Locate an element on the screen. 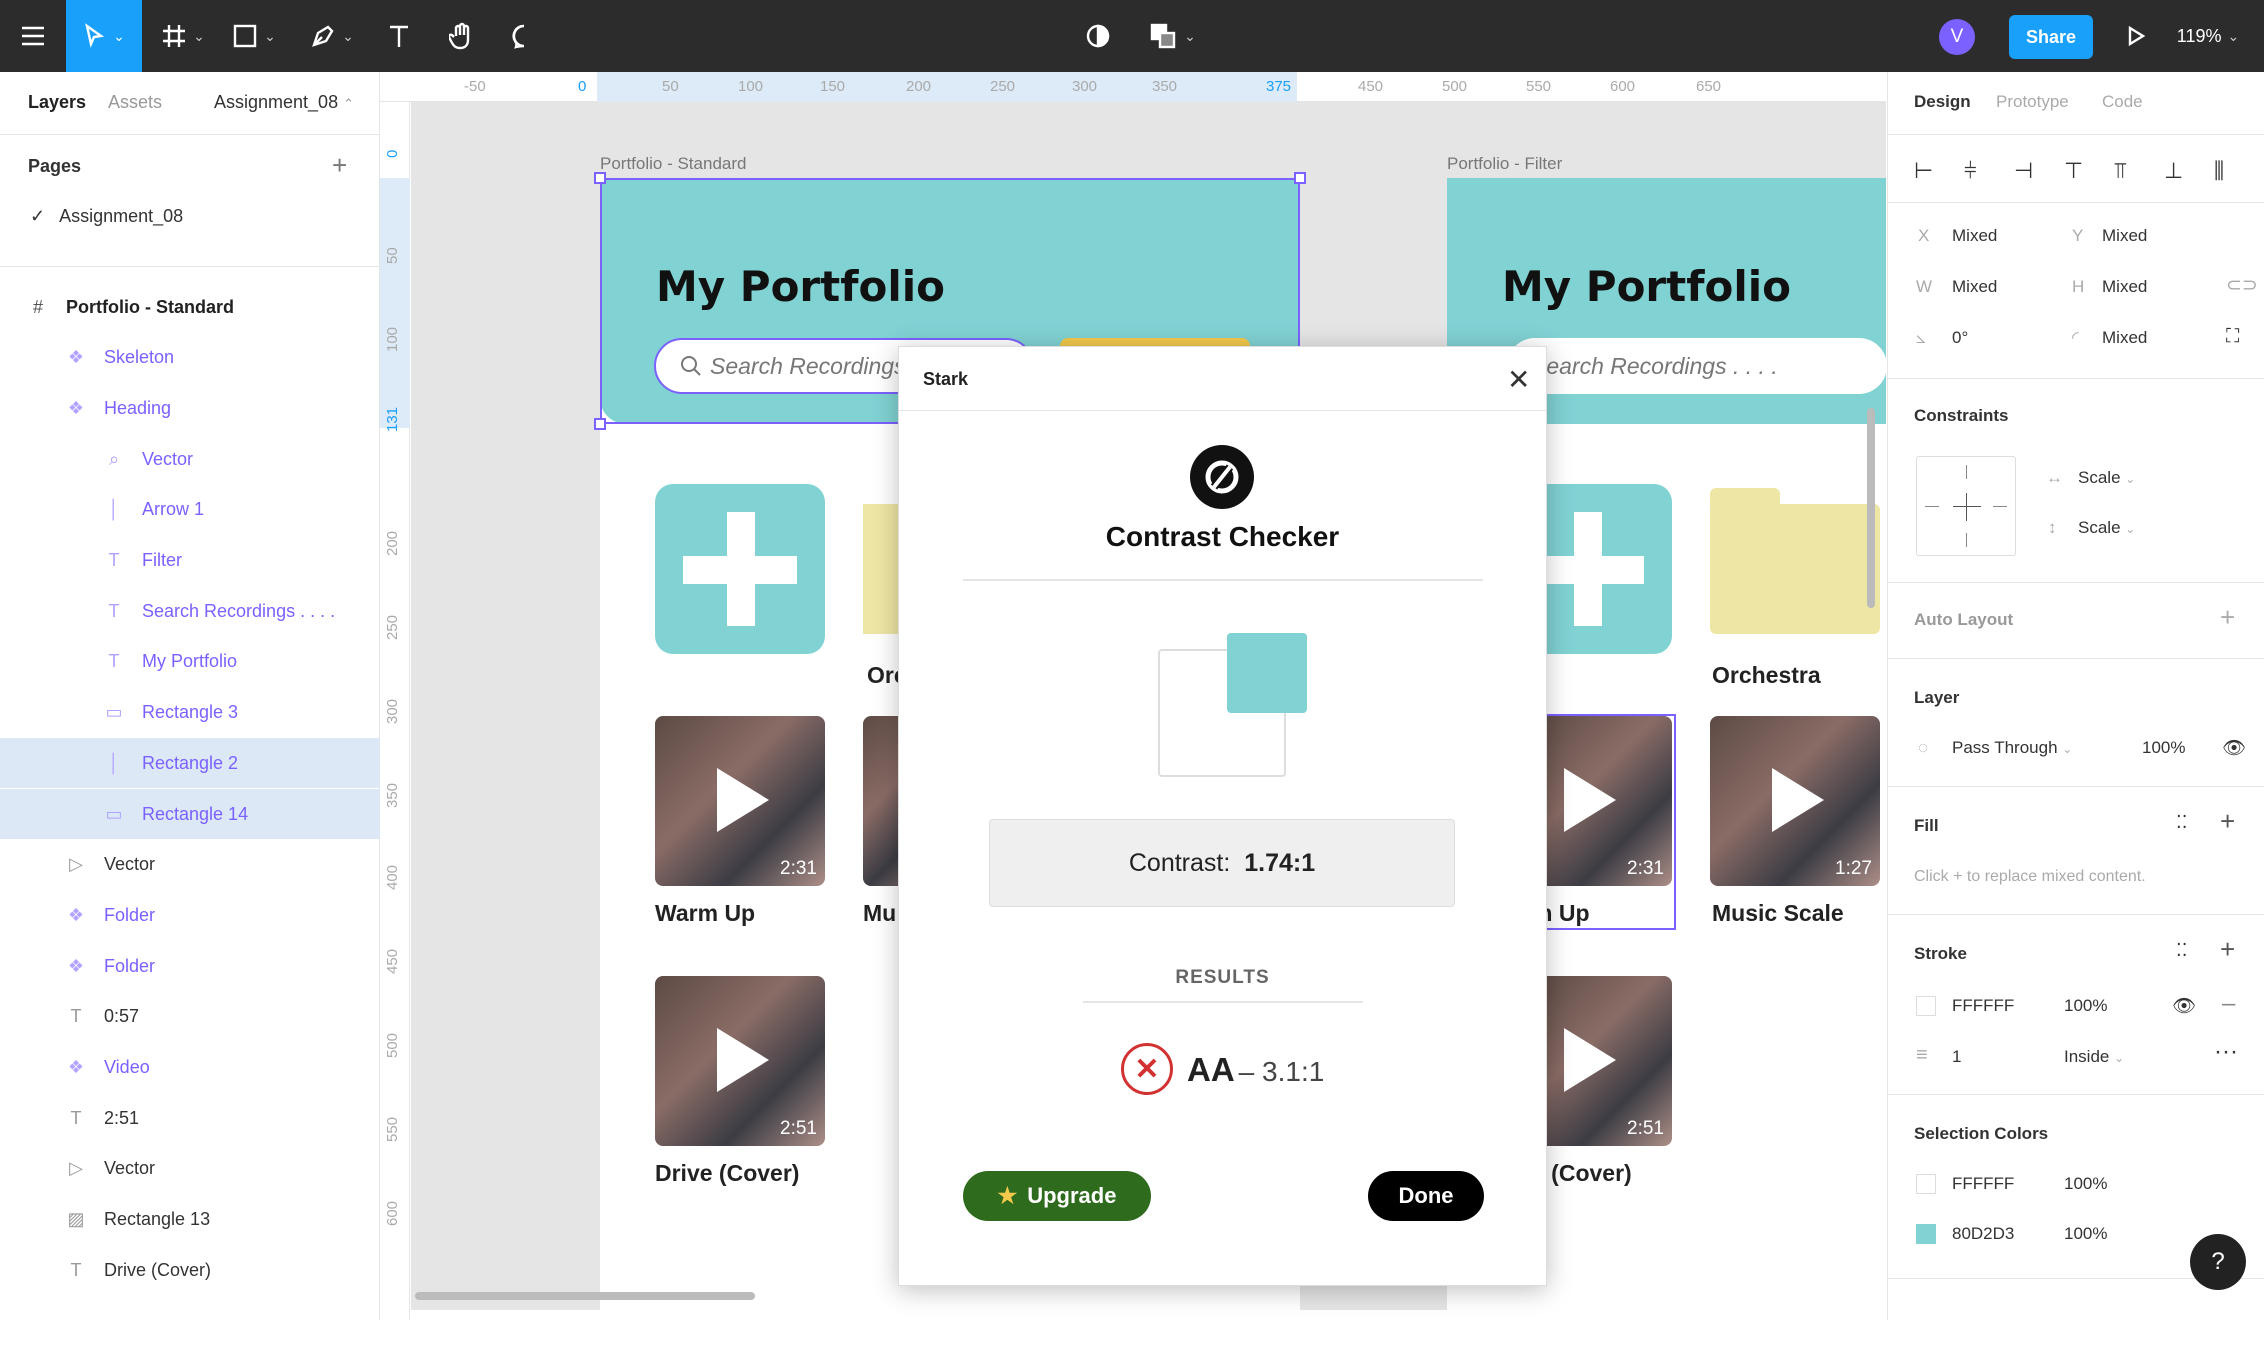 The image size is (2264, 1360). width-field: Mixed is located at coordinates (1974, 287).